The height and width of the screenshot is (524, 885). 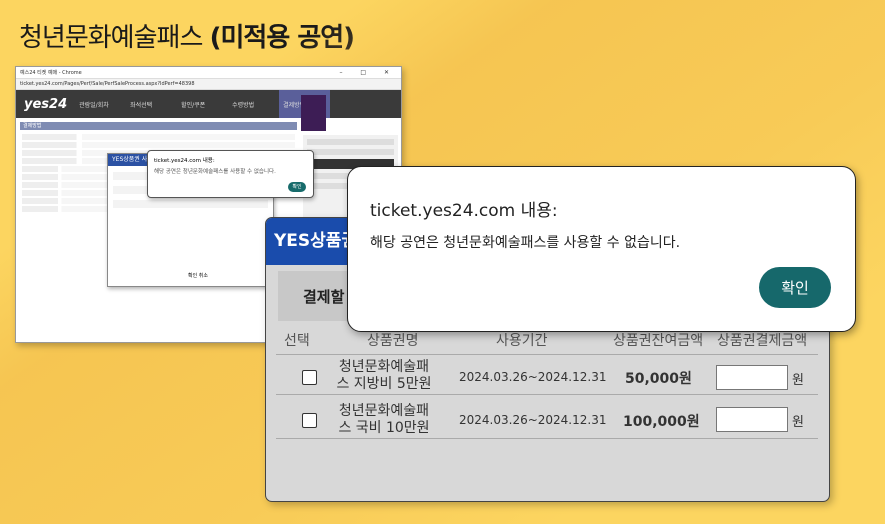 I want to click on section-bar: 결제방법, so click(x=158, y=126).